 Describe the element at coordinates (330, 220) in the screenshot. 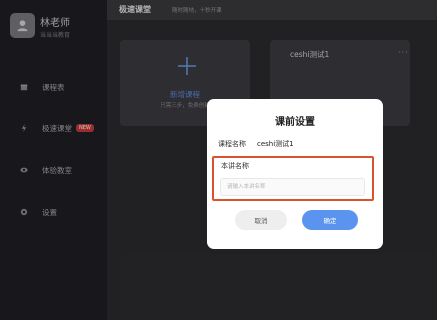

I see `confirm-button: 确定` at that location.